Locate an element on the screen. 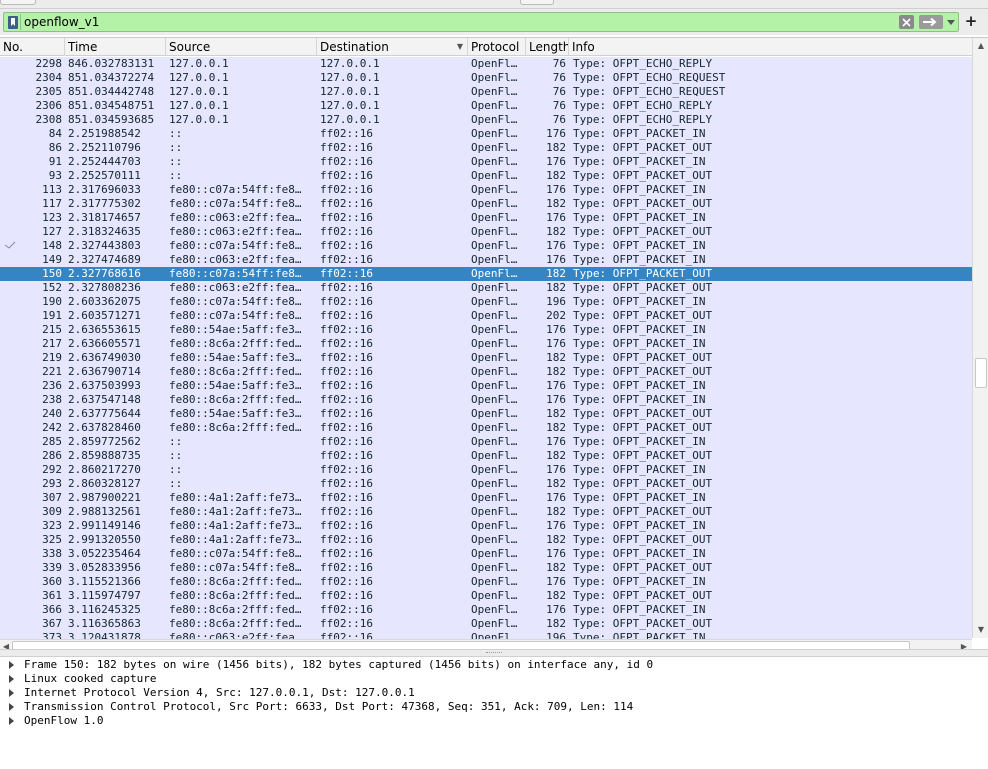 Image resolution: width=988 pixels, height=769 pixels. column-header-protocol: Protocol is located at coordinates (497, 47).